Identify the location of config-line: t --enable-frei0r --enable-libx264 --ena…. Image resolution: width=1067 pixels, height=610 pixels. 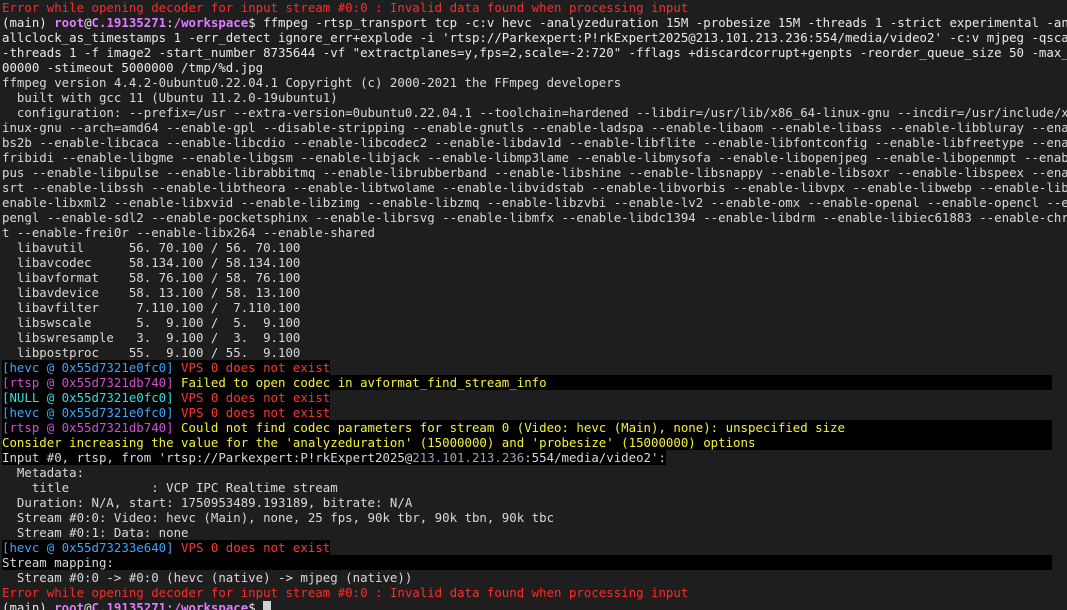
(188, 232).